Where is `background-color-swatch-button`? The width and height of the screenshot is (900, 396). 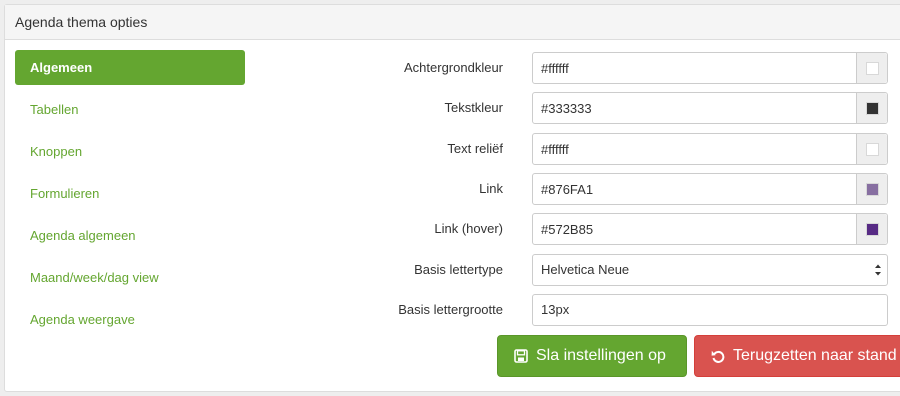
background-color-swatch-button is located at coordinates (871, 68).